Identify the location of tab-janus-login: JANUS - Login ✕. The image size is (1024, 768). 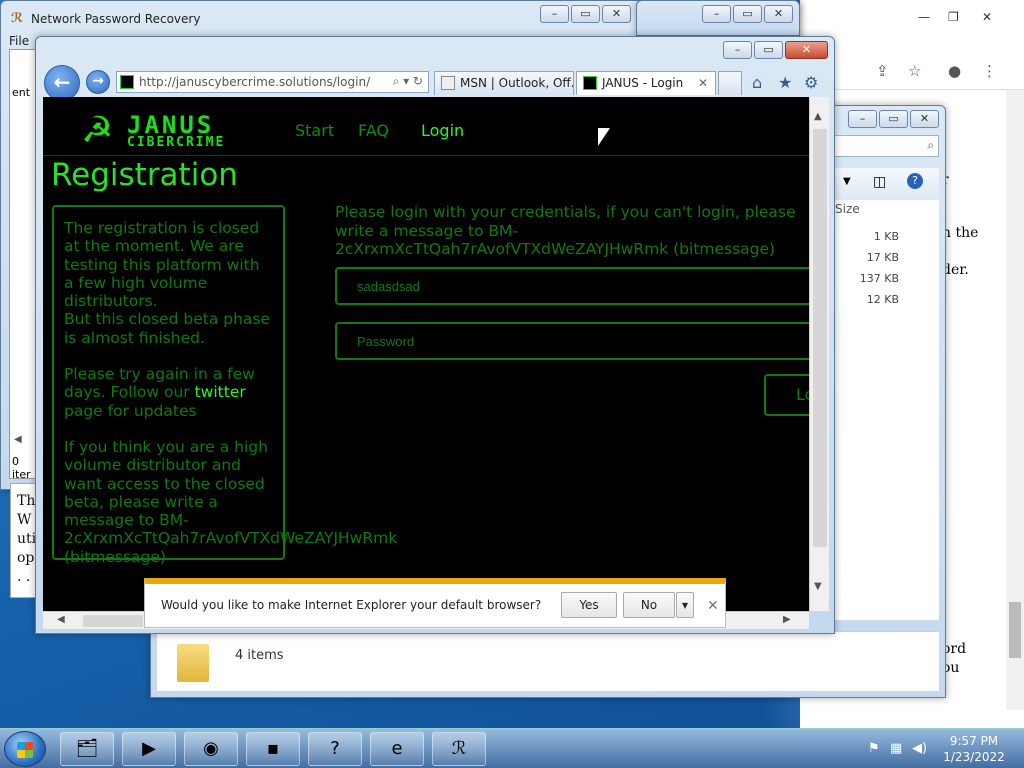
(646, 83).